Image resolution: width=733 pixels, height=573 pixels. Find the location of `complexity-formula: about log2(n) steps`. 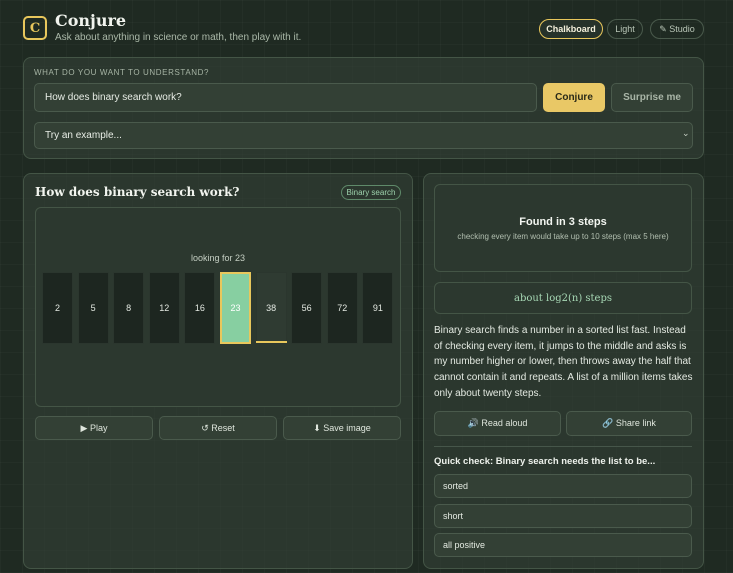

complexity-formula: about log2(n) steps is located at coordinates (563, 298).